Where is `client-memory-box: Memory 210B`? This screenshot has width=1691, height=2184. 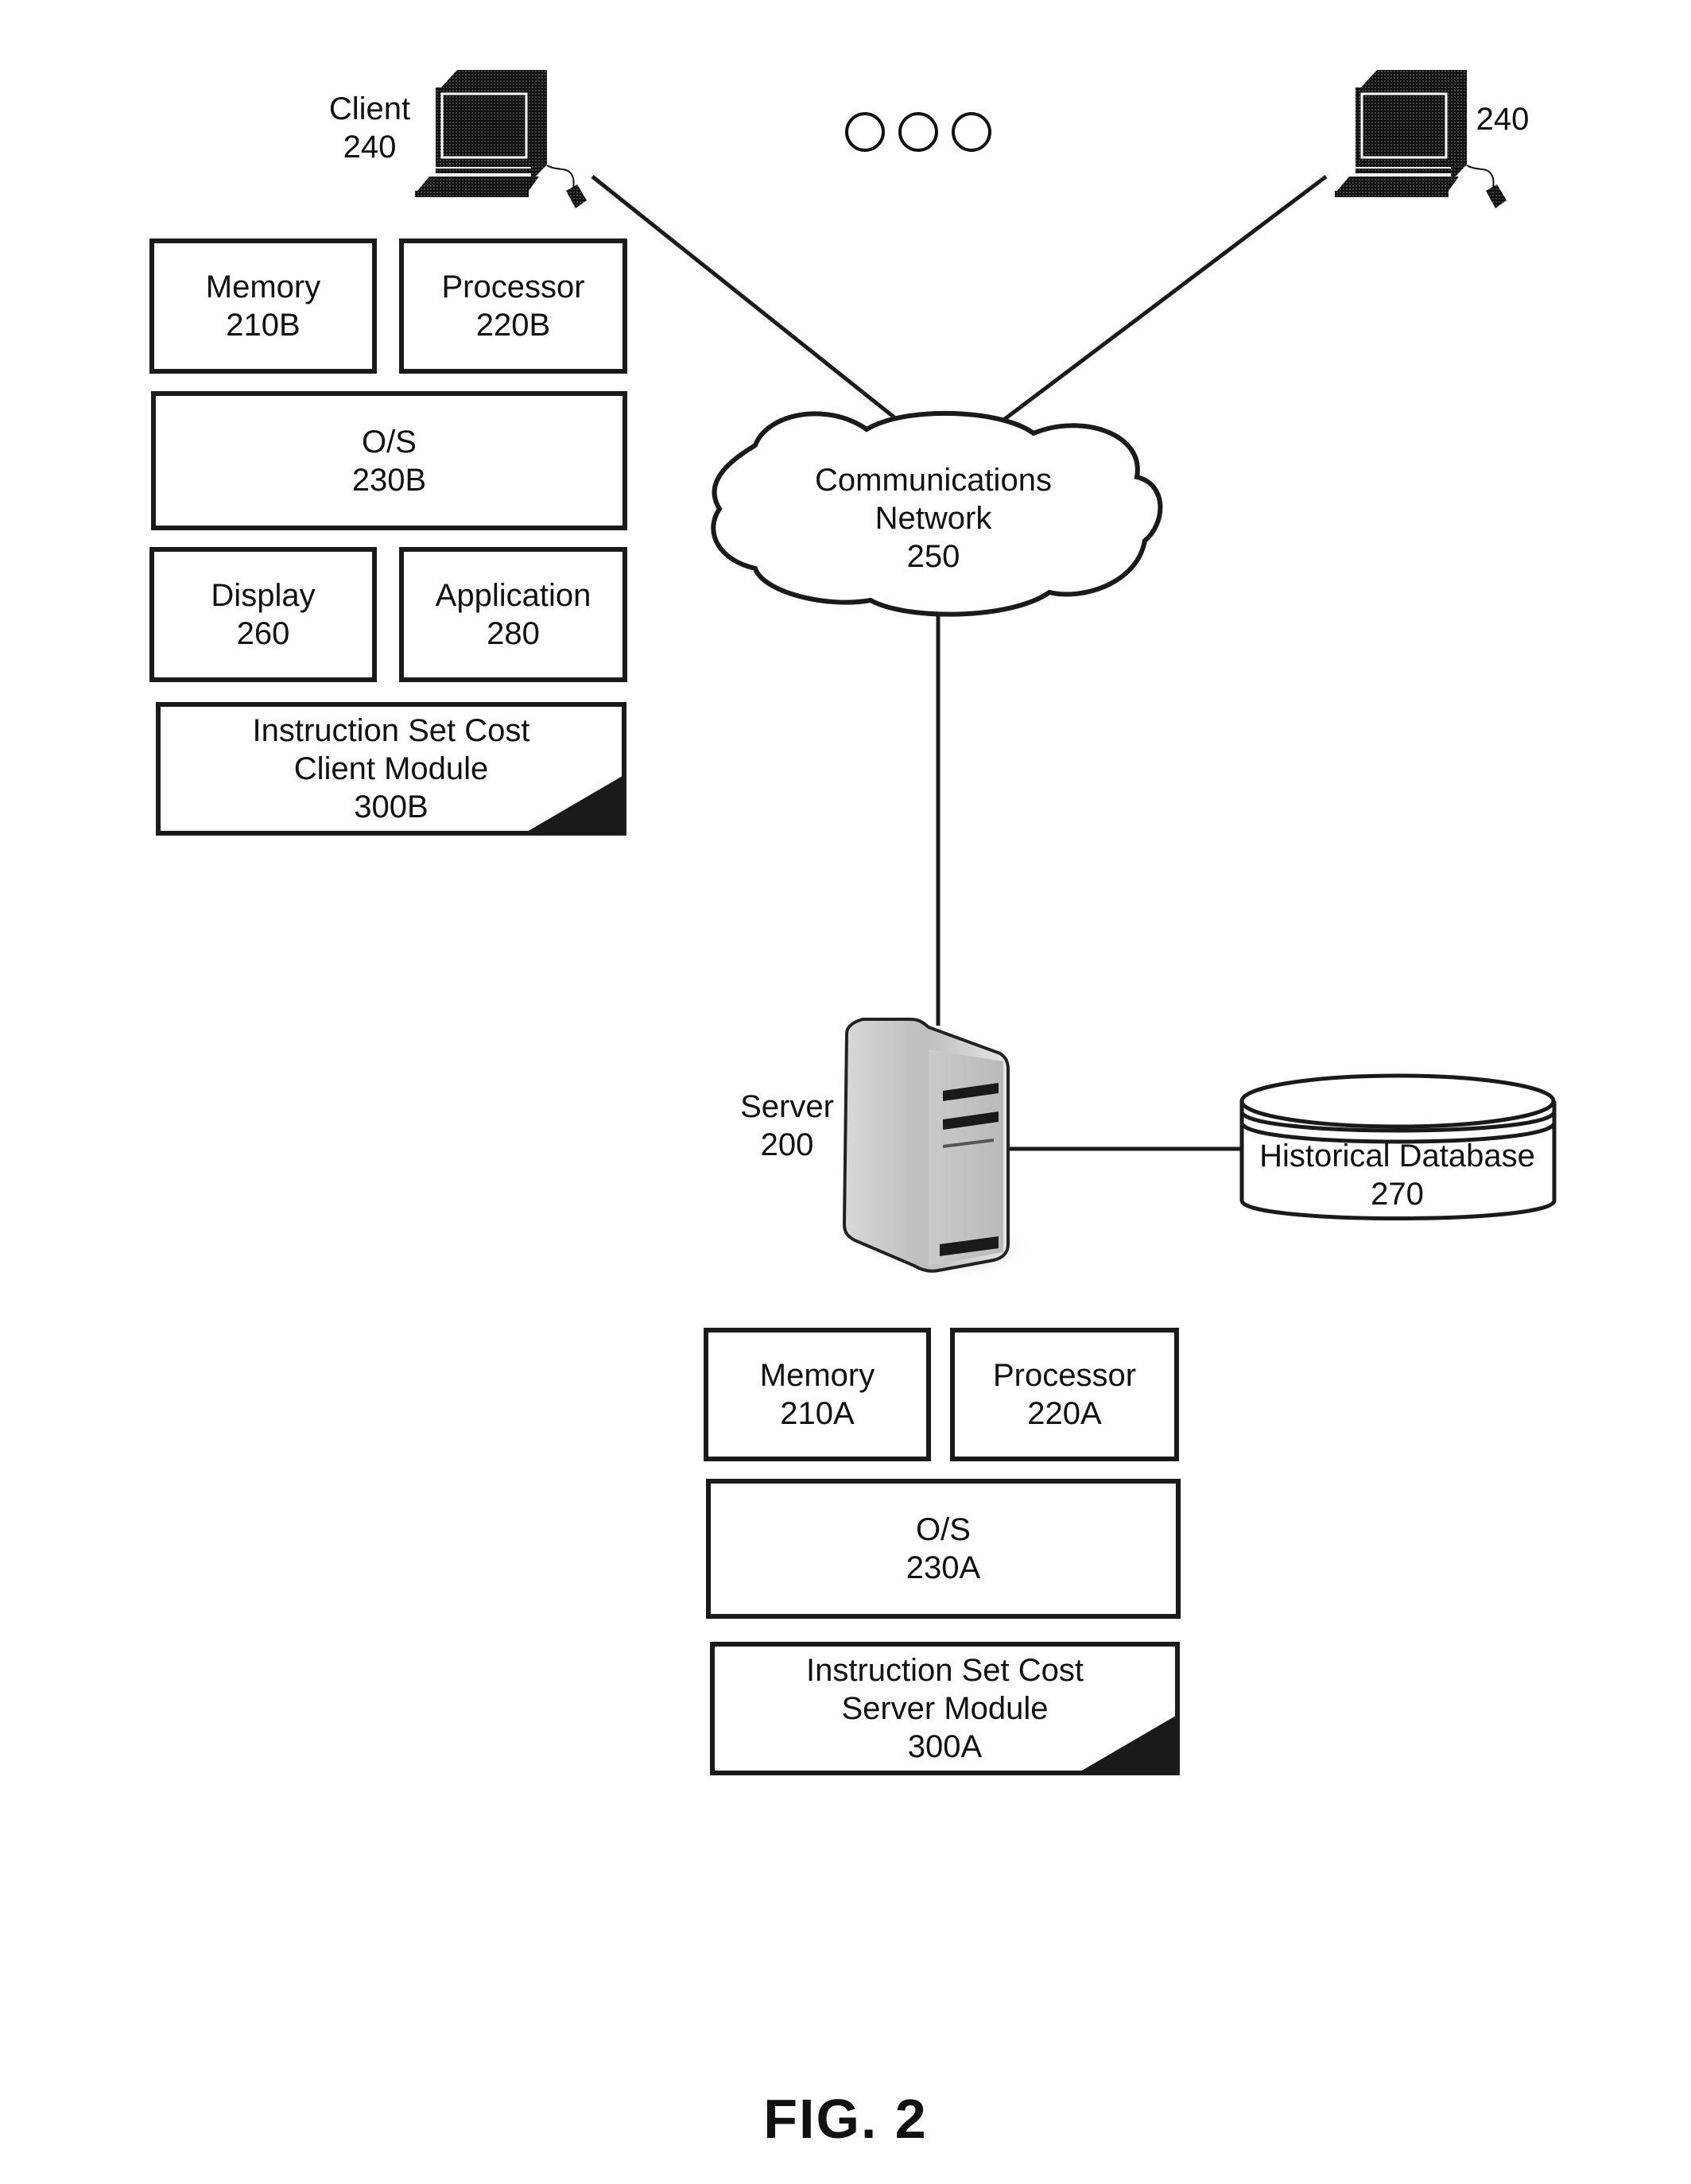 client-memory-box: Memory 210B is located at coordinates (263, 306).